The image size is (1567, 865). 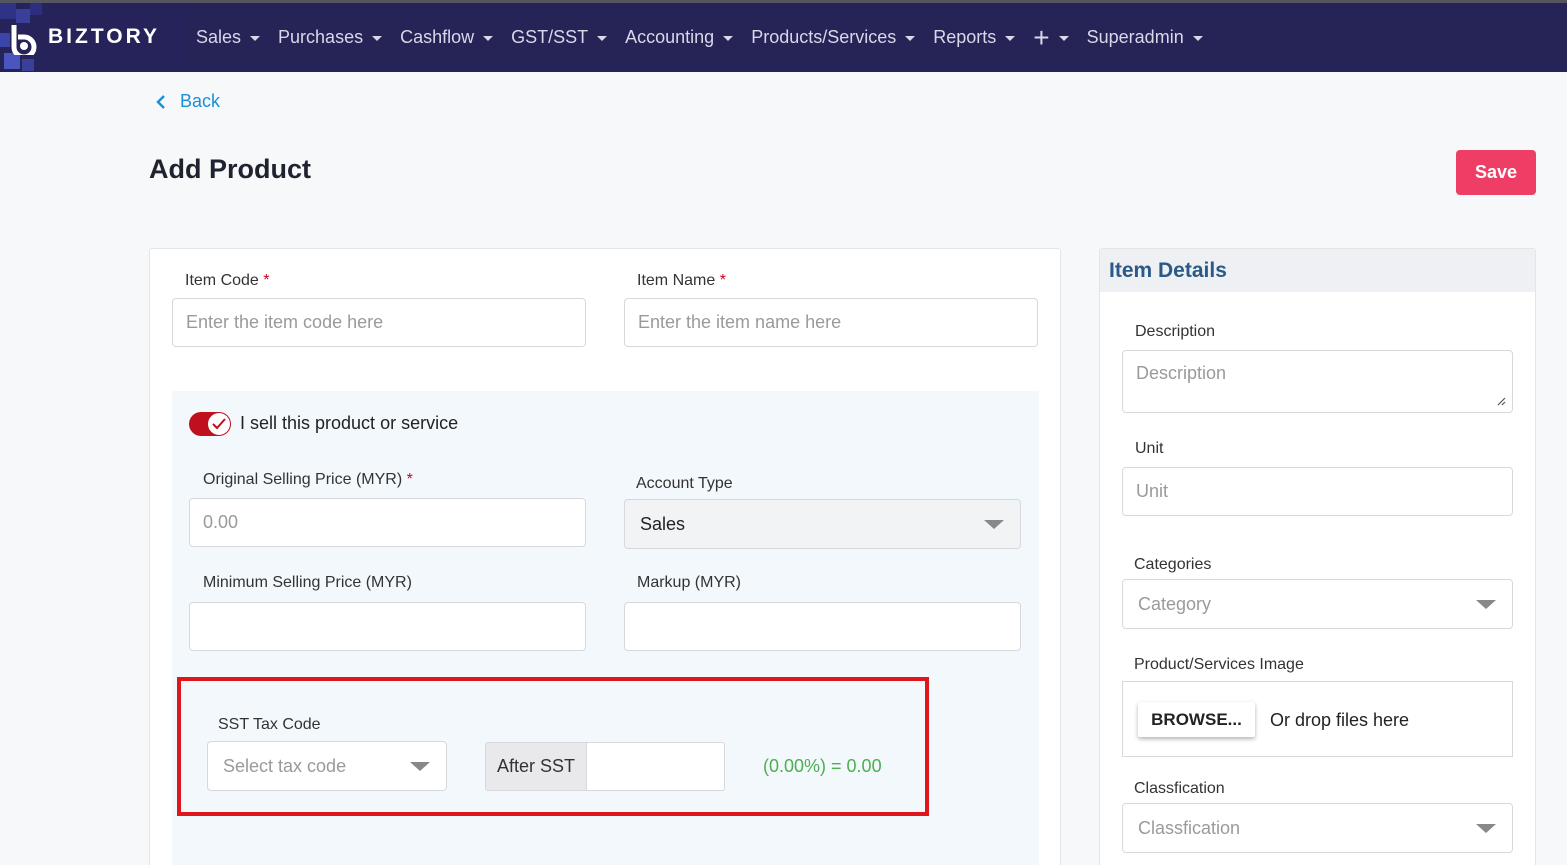 I want to click on original-price-input: 0.00, so click(x=387, y=522).